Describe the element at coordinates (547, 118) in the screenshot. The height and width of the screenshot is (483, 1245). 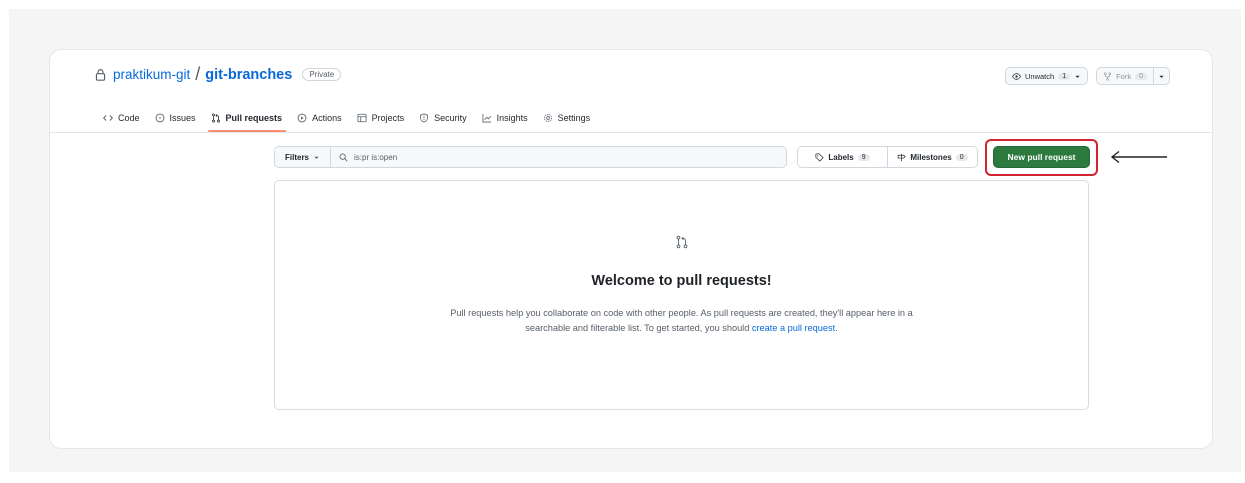
I see `gear-icon` at that location.